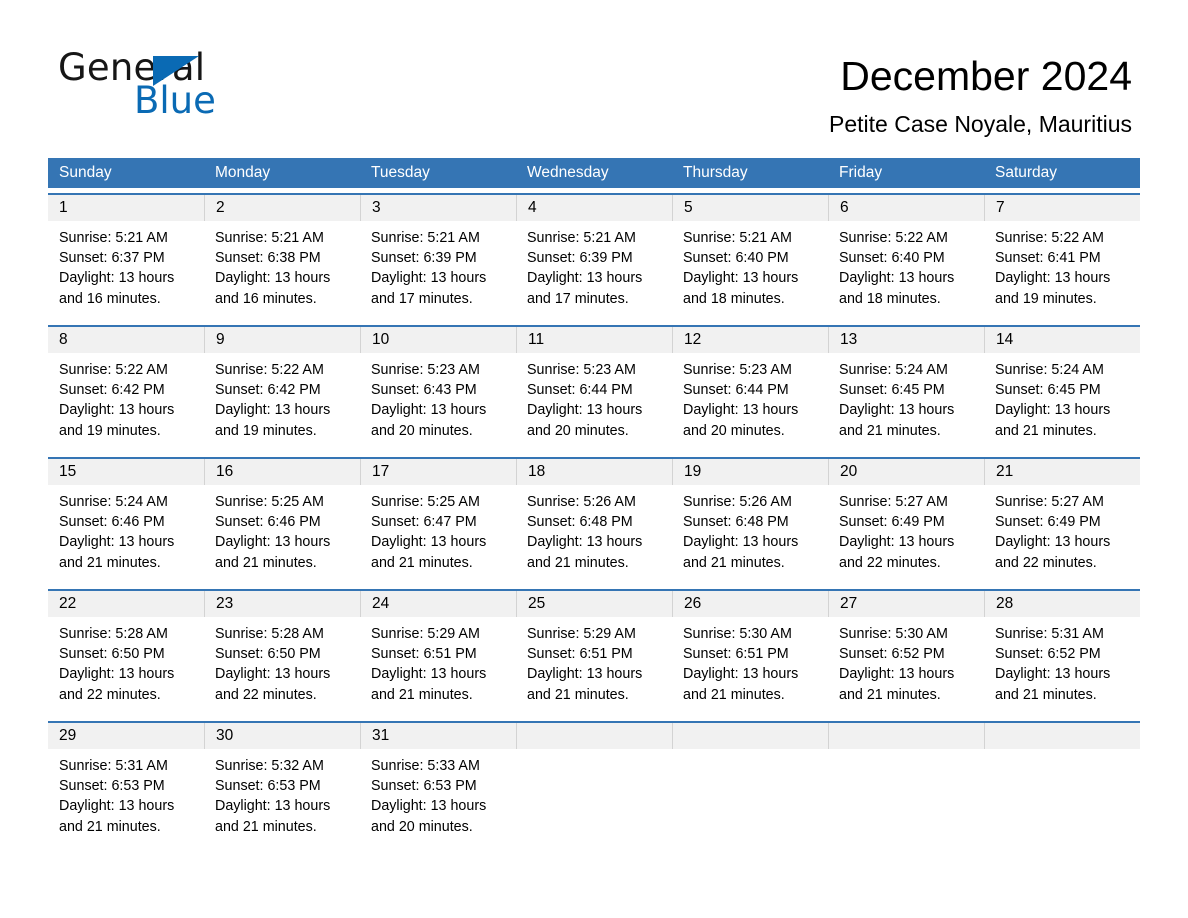 The image size is (1188, 918). What do you see at coordinates (1026, 172) in the screenshot?
I see `weekday-header-saturday: Saturday` at bounding box center [1026, 172].